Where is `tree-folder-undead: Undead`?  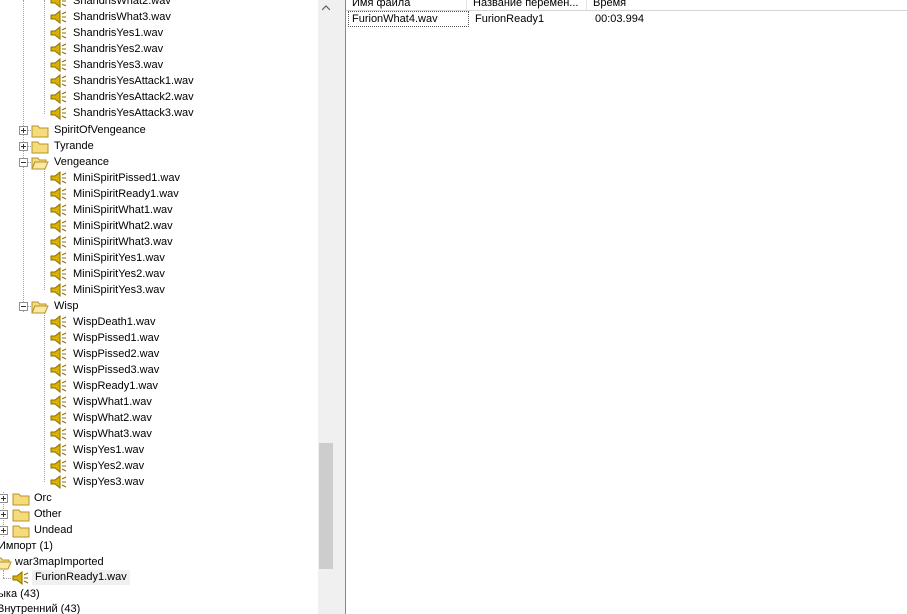 tree-folder-undead: Undead is located at coordinates (100, 530).